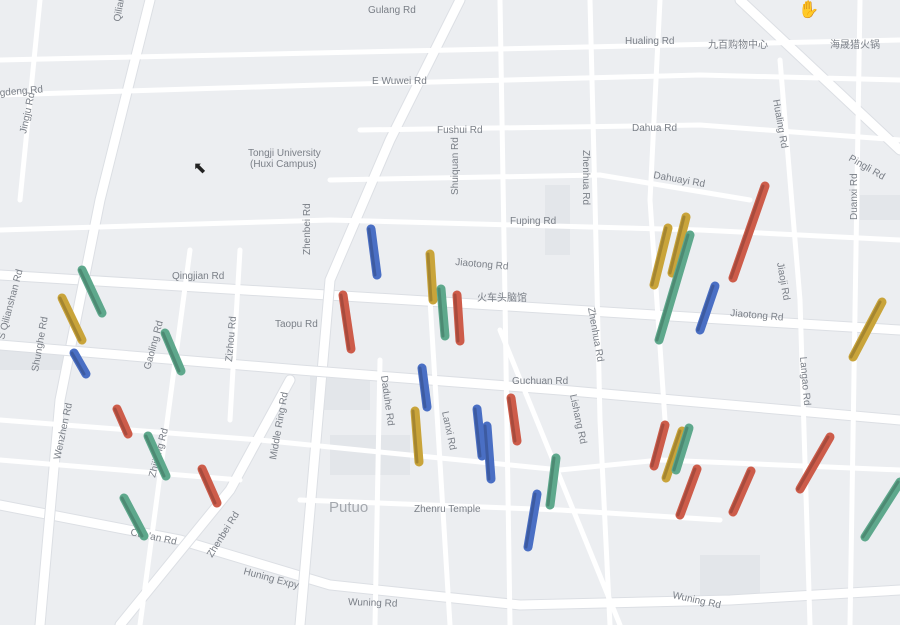  Describe the element at coordinates (654, 128) in the screenshot. I see `label-dahua-rd: Dahua Rd` at that location.